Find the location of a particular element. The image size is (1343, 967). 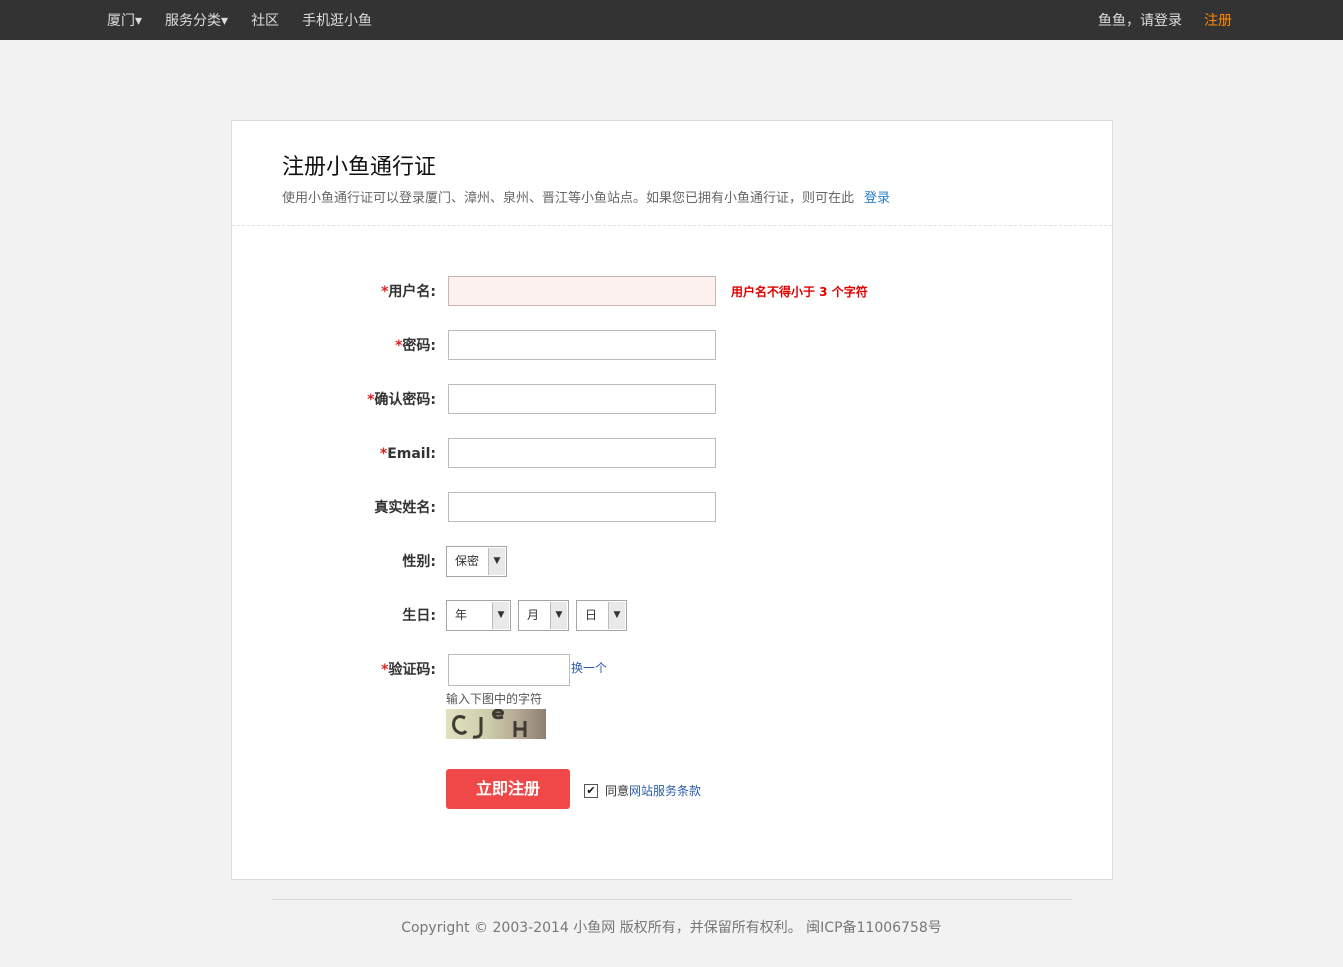

username-label-text: 用户名: is located at coordinates (412, 292).